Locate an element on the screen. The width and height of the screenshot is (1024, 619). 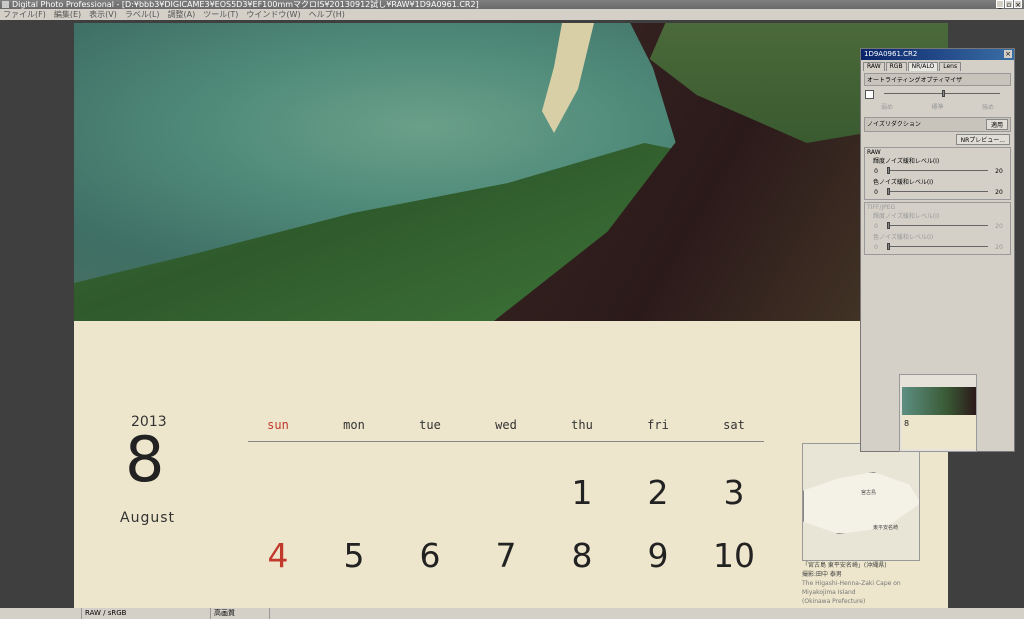
restore-button: ▫ is located at coordinates (1009, 4).